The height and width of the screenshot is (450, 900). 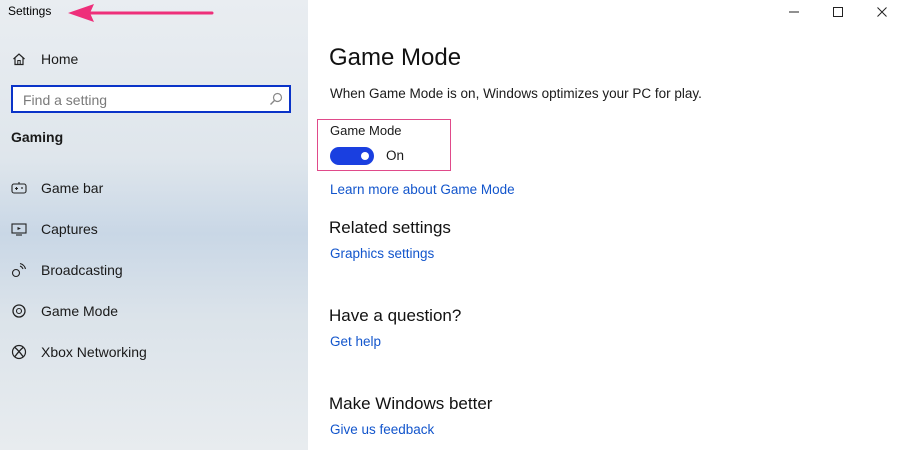 I want to click on question-heading: Have a question?, so click(x=395, y=315).